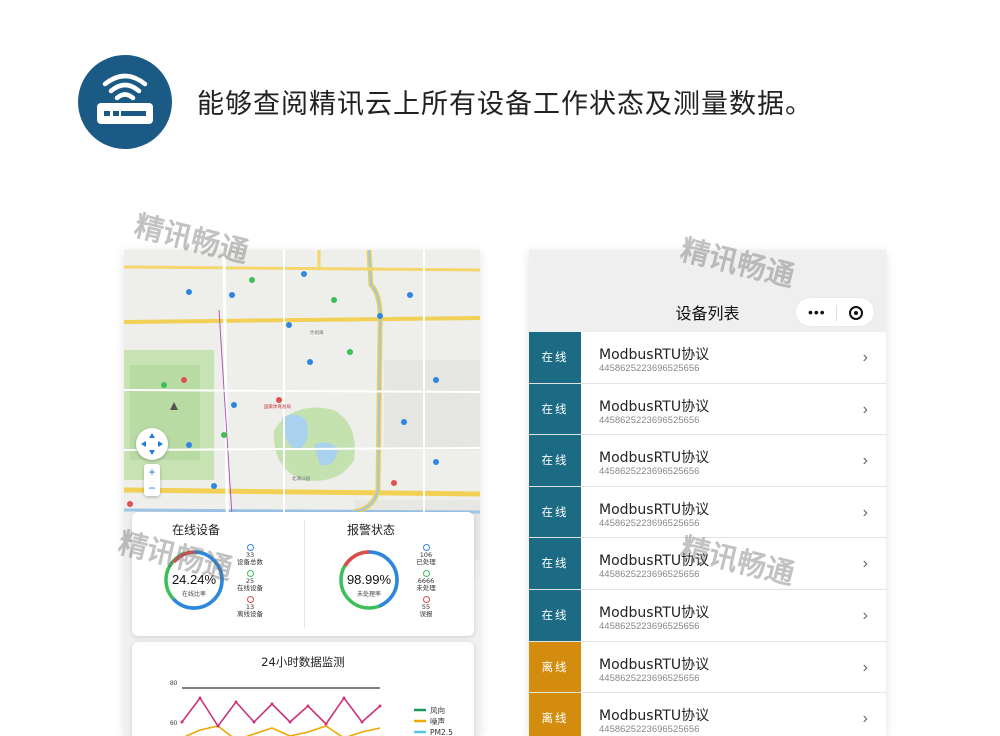 The height and width of the screenshot is (736, 1000). I want to click on alarm-percent: 98.99%, so click(369, 579).